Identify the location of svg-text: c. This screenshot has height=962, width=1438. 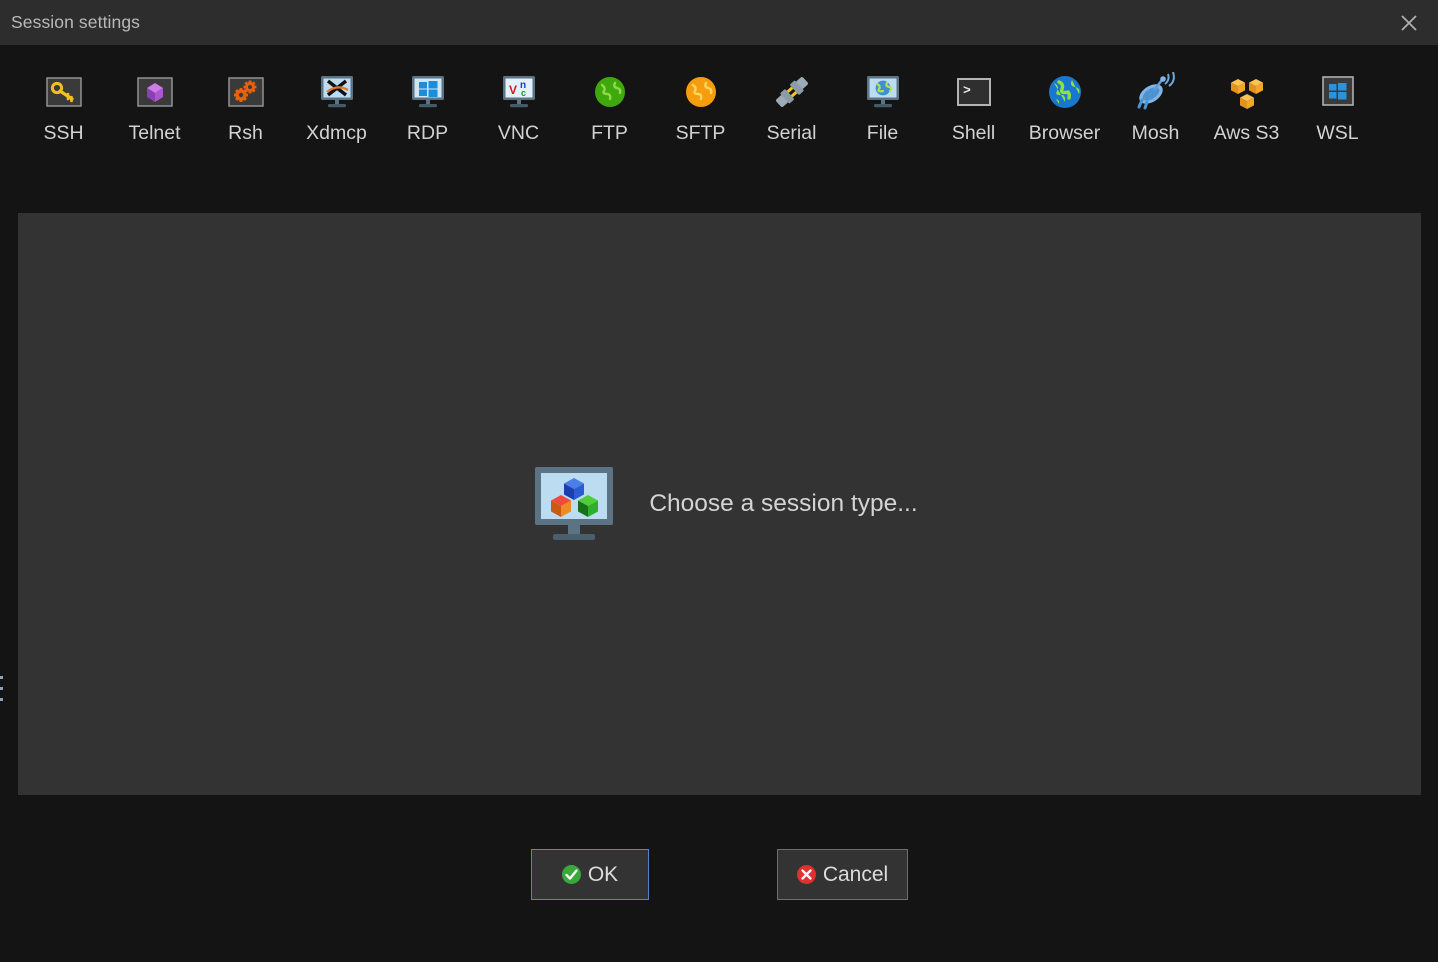
(523, 93).